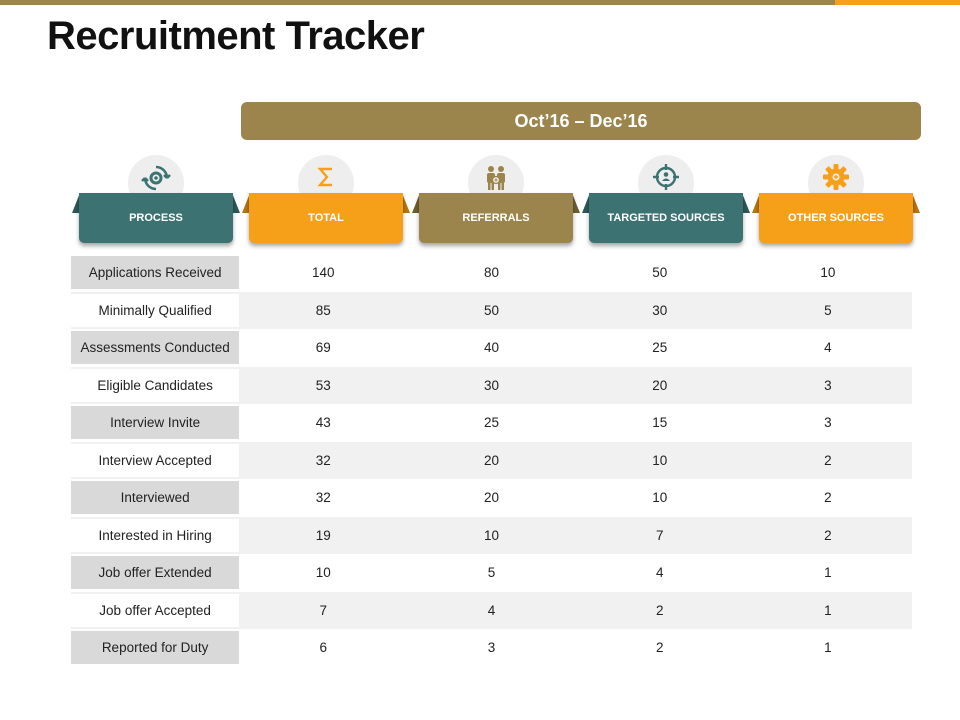  Describe the element at coordinates (323, 273) in the screenshot. I see `cell-total: 140` at that location.